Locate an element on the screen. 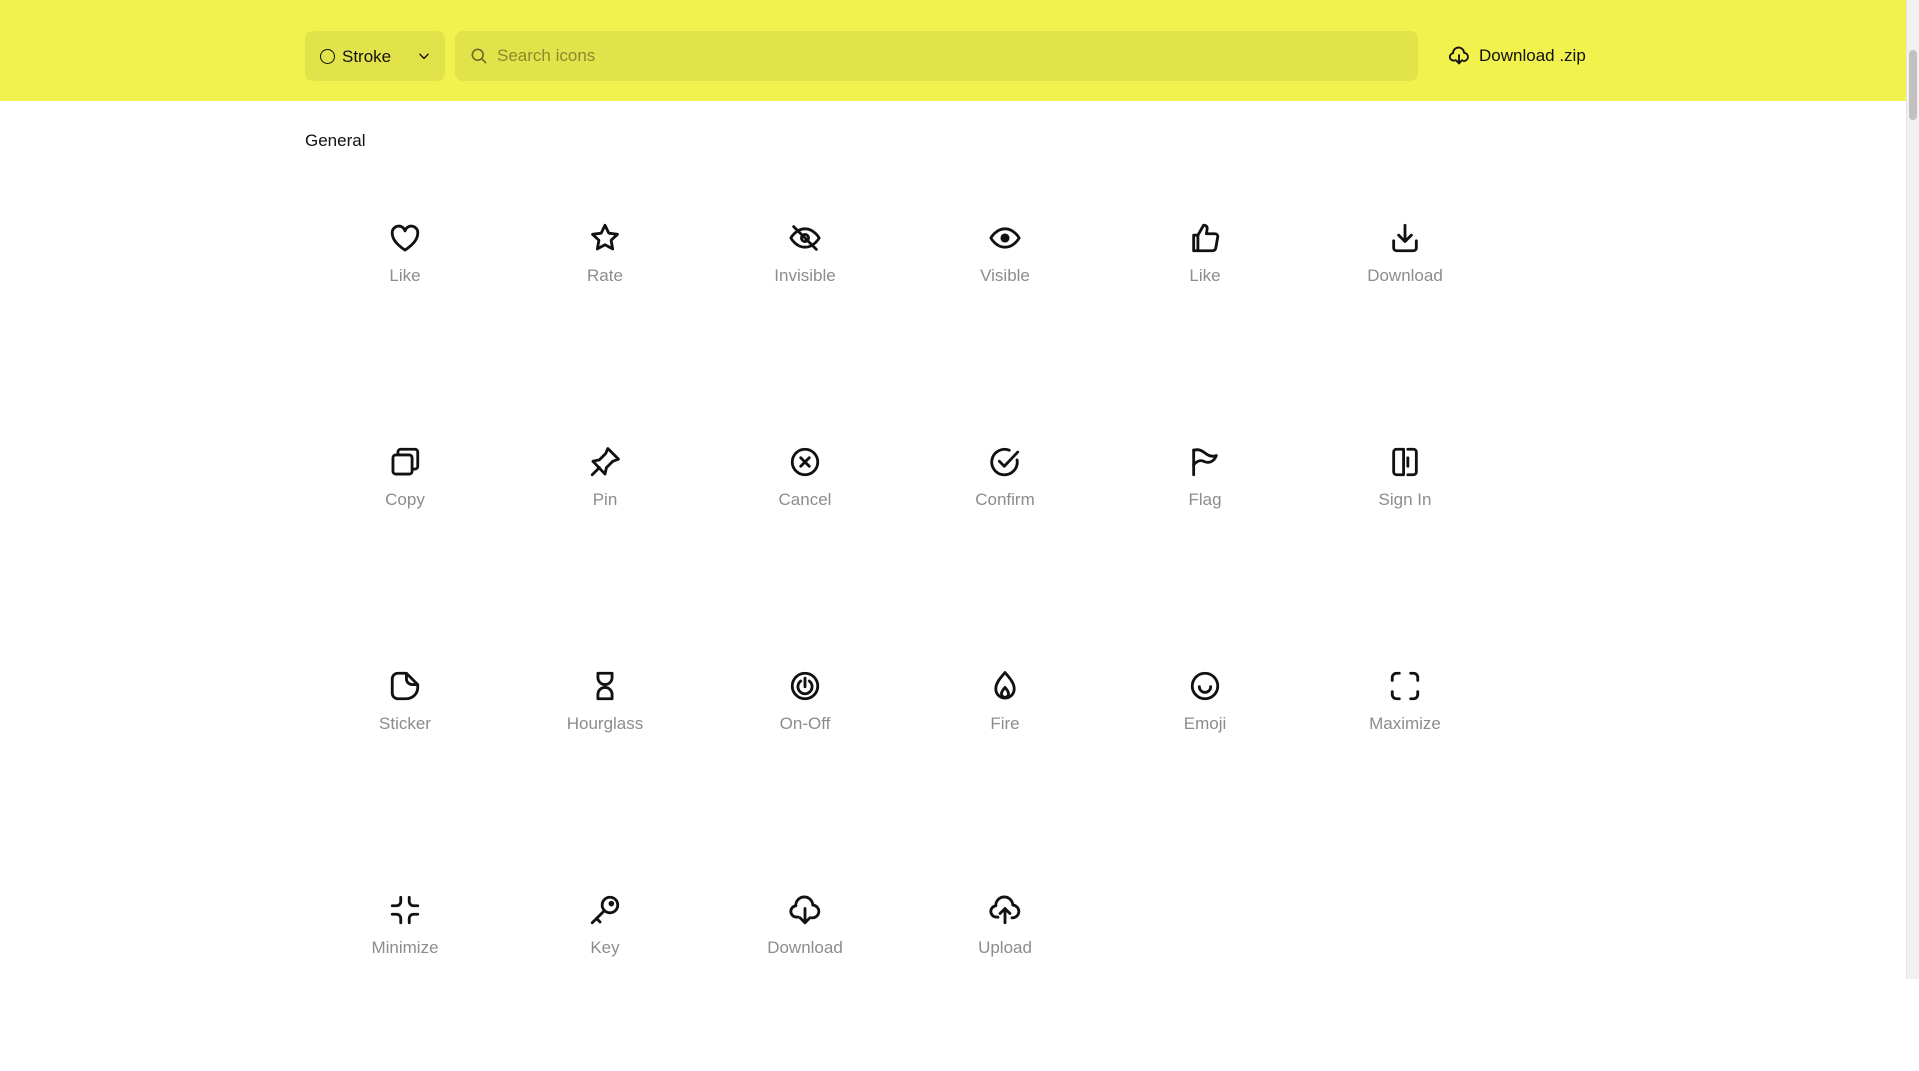 This screenshot has height=1071, width=1919. icon-card-flag: Flag is located at coordinates (1205, 511).